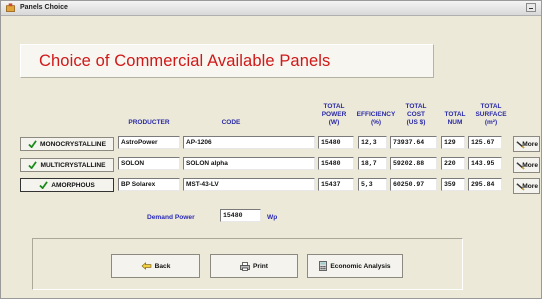  Describe the element at coordinates (526, 165) in the screenshot. I see `more-button-multi: More` at that location.